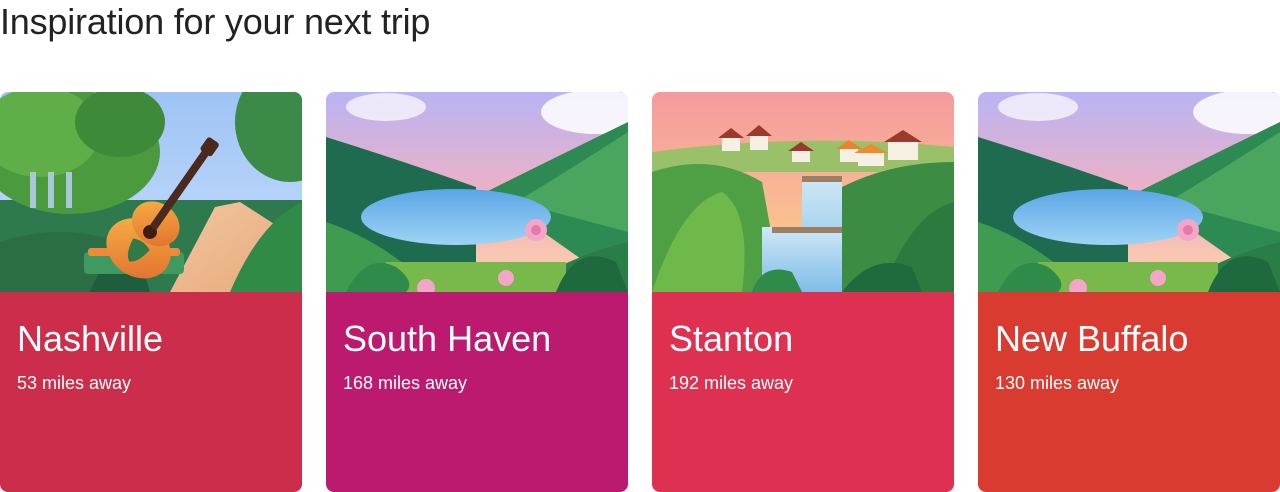 The width and height of the screenshot is (1280, 492). I want to click on card-body: Stanton 192 miles away, so click(803, 392).